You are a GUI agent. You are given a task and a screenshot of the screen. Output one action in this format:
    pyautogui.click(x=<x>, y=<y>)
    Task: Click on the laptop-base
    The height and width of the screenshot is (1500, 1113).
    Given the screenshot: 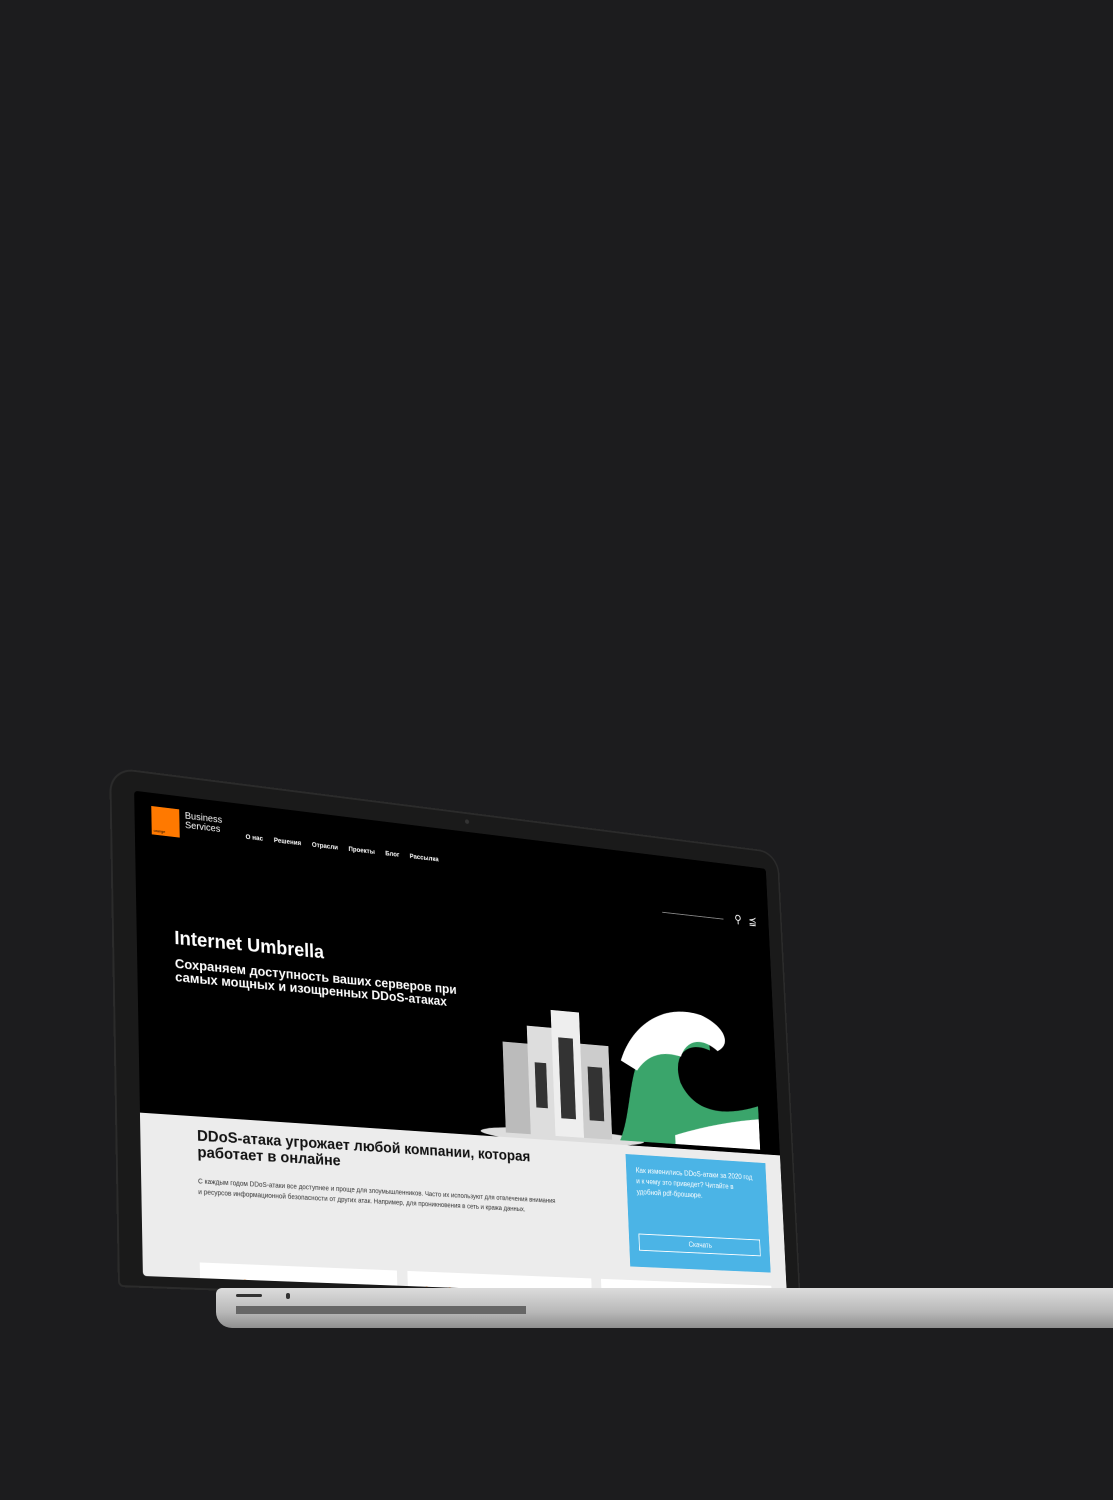 What is the action you would take?
    pyautogui.click(x=664, y=1308)
    